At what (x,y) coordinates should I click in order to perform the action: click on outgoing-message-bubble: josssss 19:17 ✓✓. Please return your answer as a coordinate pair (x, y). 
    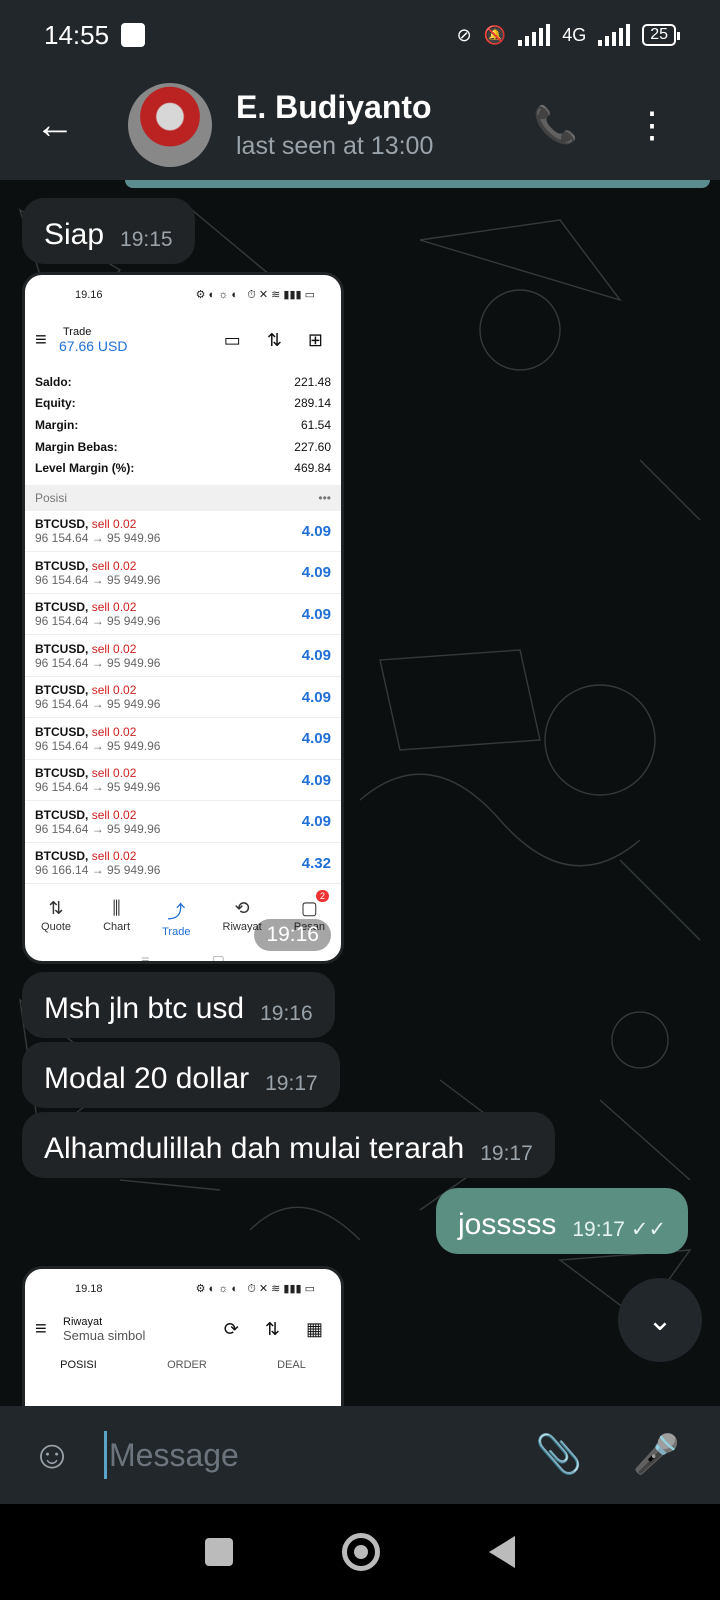
    Looking at the image, I should click on (562, 1221).